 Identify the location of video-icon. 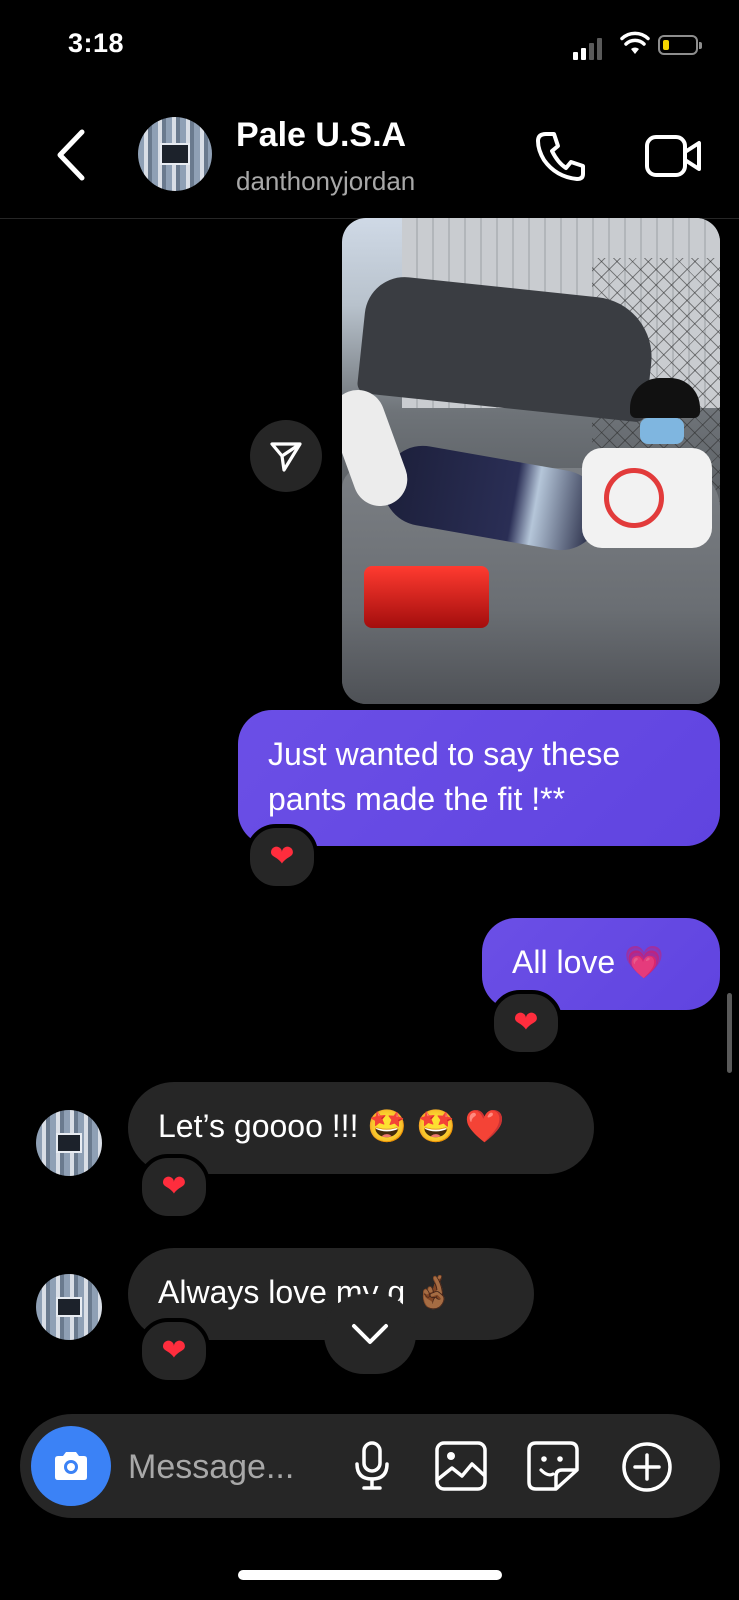
(674, 156).